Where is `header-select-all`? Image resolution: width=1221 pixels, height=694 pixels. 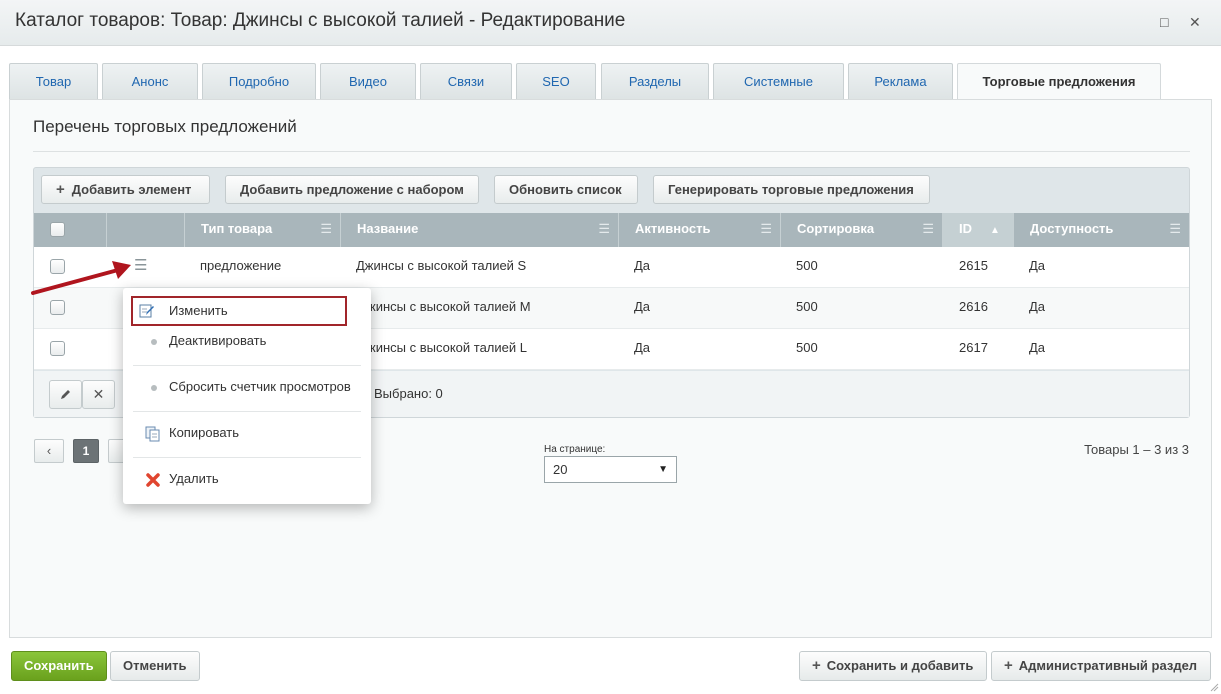
header-select-all is located at coordinates (70, 230).